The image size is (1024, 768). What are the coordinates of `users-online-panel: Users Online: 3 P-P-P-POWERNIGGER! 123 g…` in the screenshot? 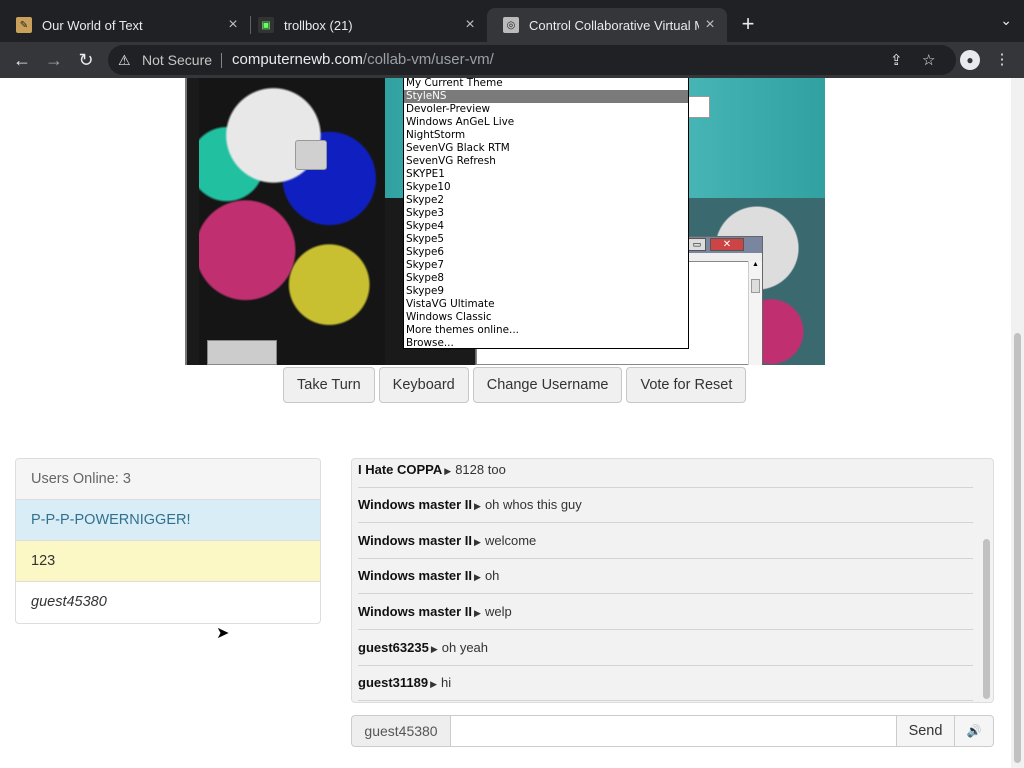 It's located at (168, 541).